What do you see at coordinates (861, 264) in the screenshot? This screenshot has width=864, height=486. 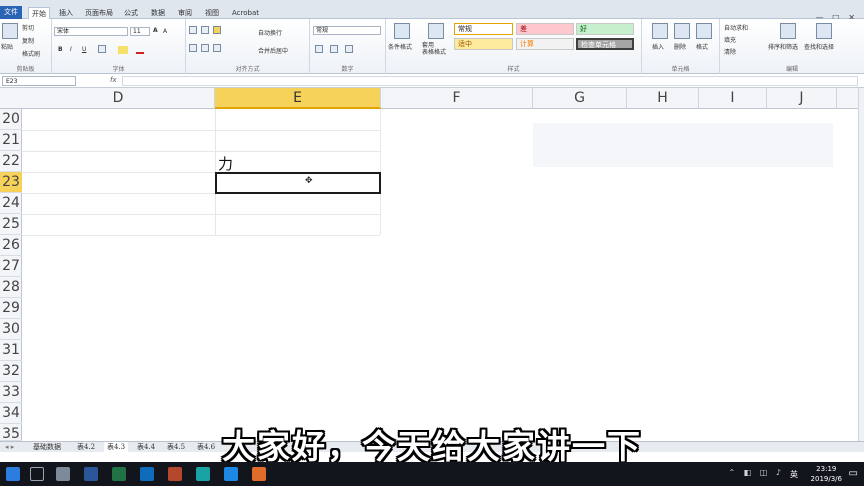 I see `vertical-scrollbar` at bounding box center [861, 264].